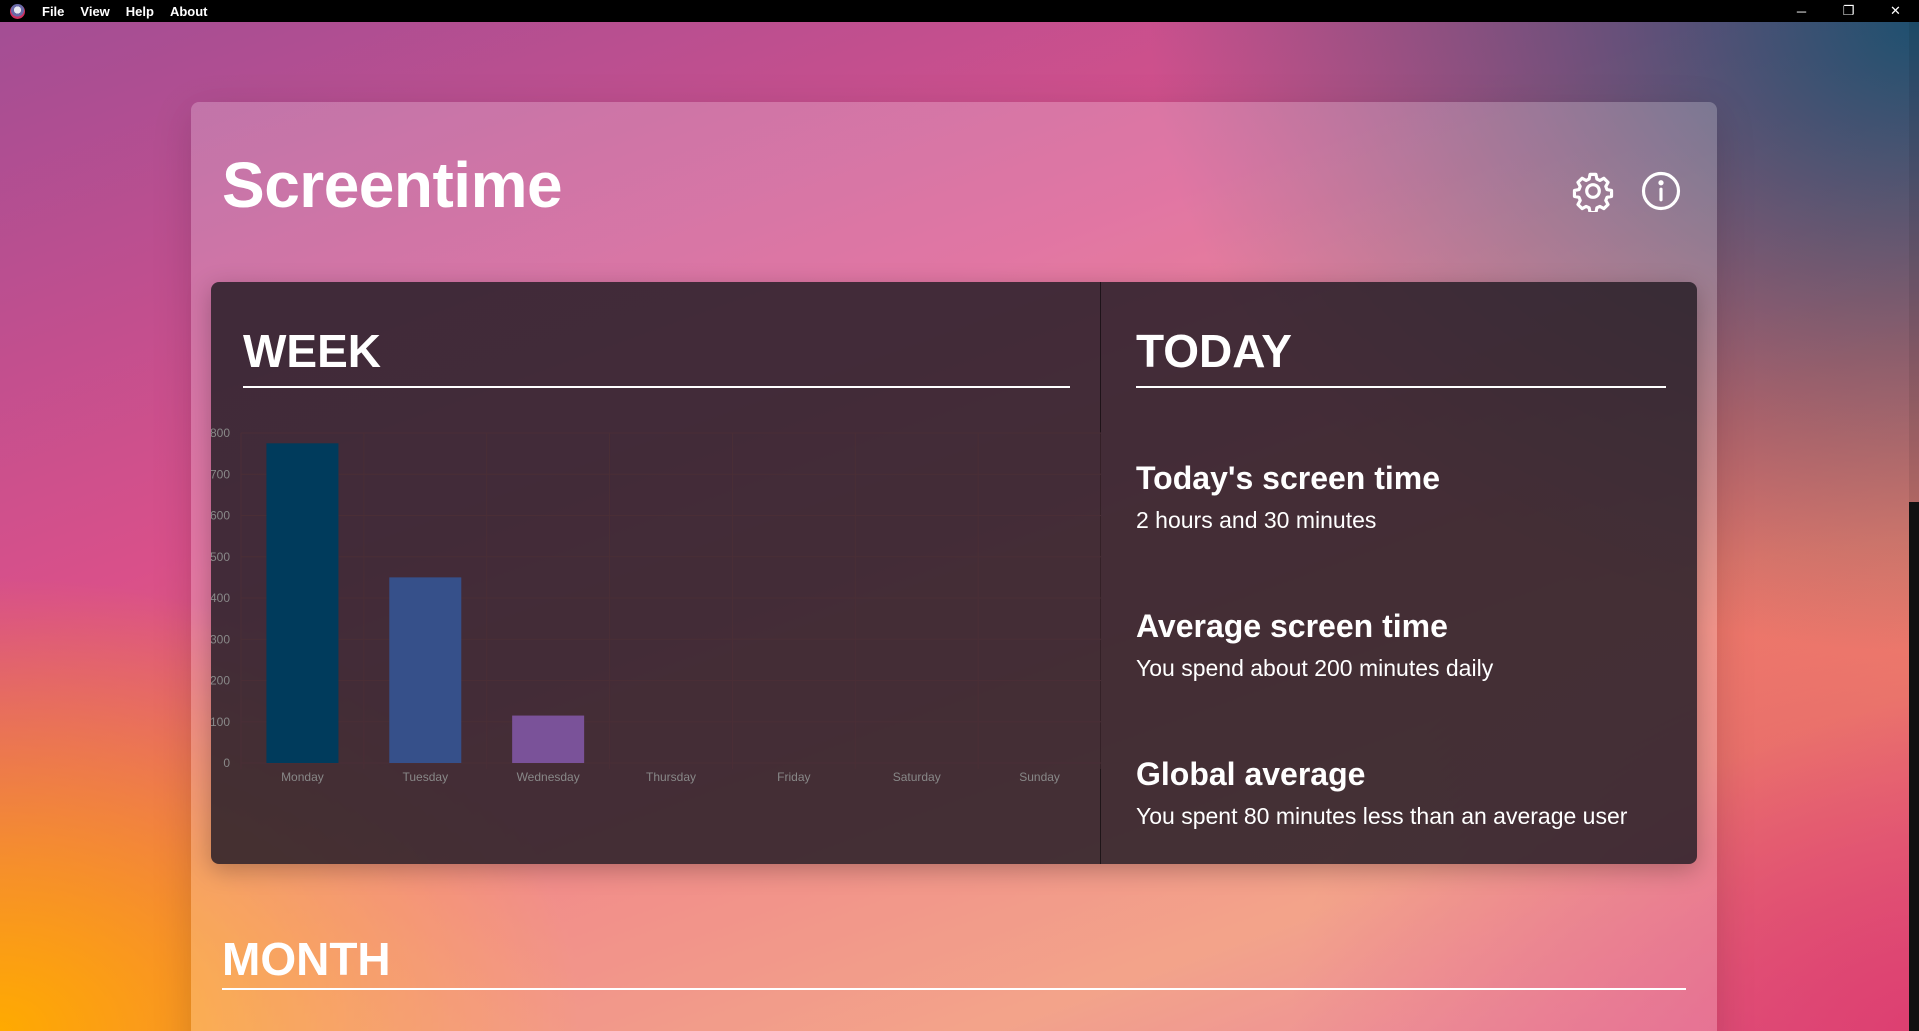 The height and width of the screenshot is (1031, 1919). What do you see at coordinates (302, 777) in the screenshot?
I see `x-tick-label: Monday` at bounding box center [302, 777].